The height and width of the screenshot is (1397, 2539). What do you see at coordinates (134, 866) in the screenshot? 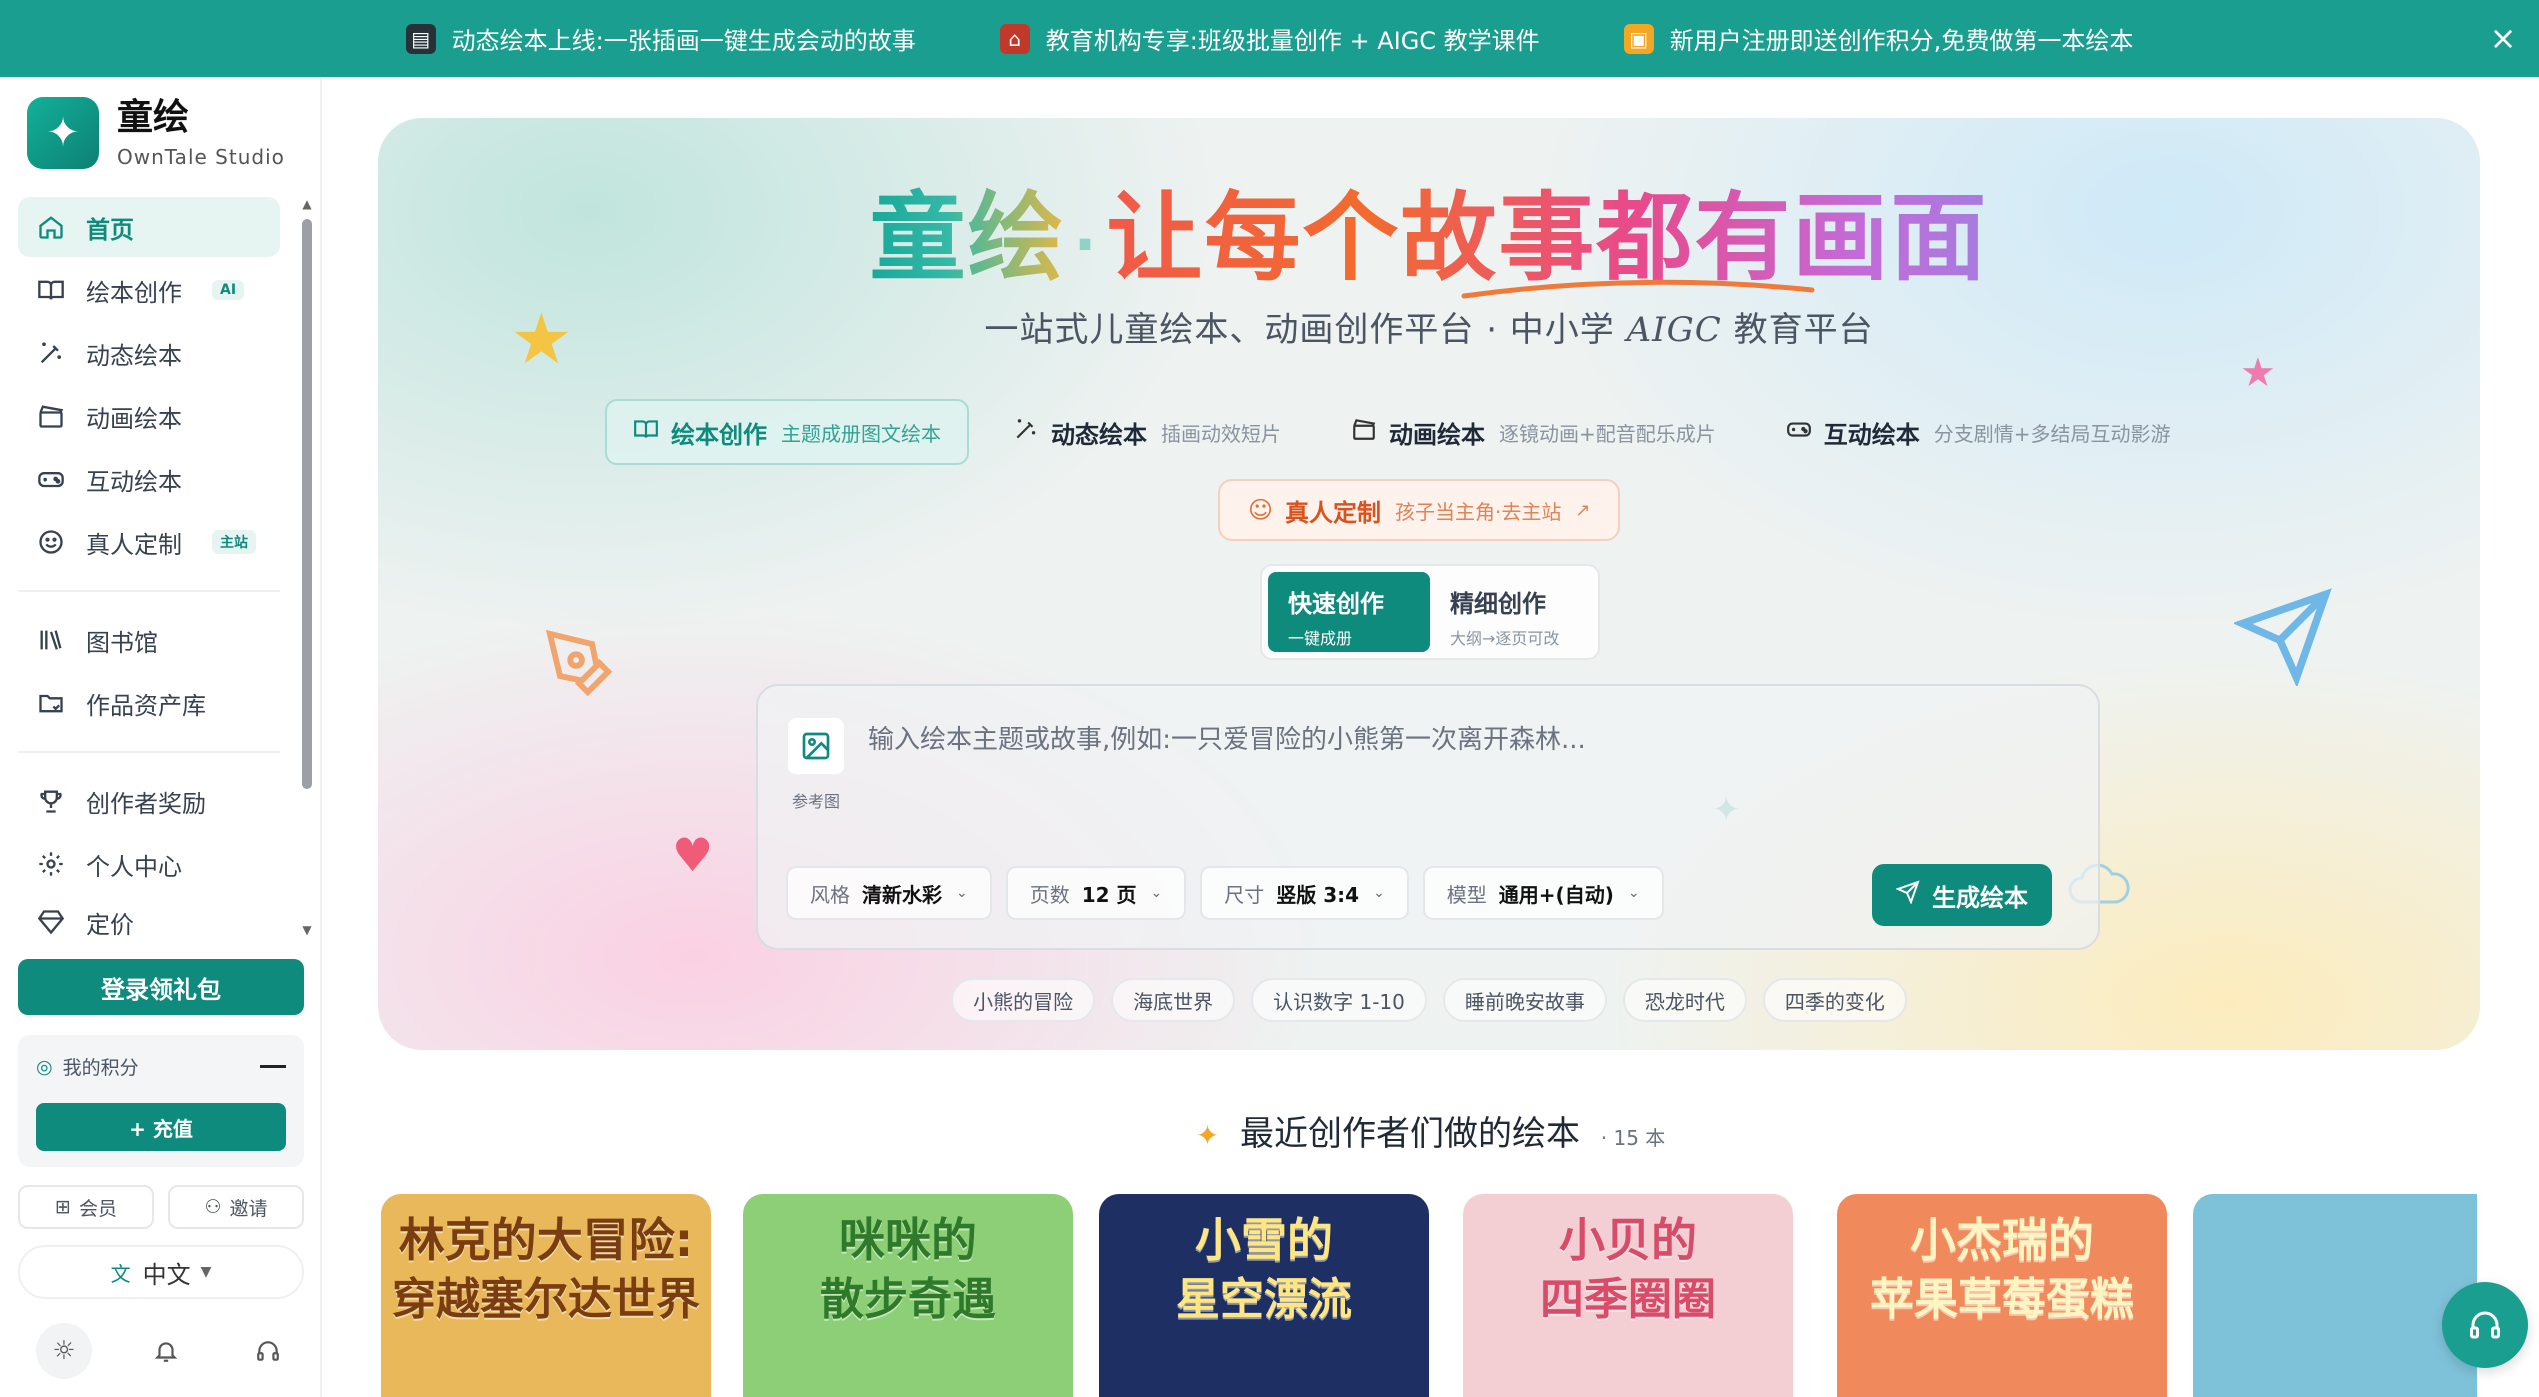
I see `sidebar-item-label: 个人中心` at bounding box center [134, 866].